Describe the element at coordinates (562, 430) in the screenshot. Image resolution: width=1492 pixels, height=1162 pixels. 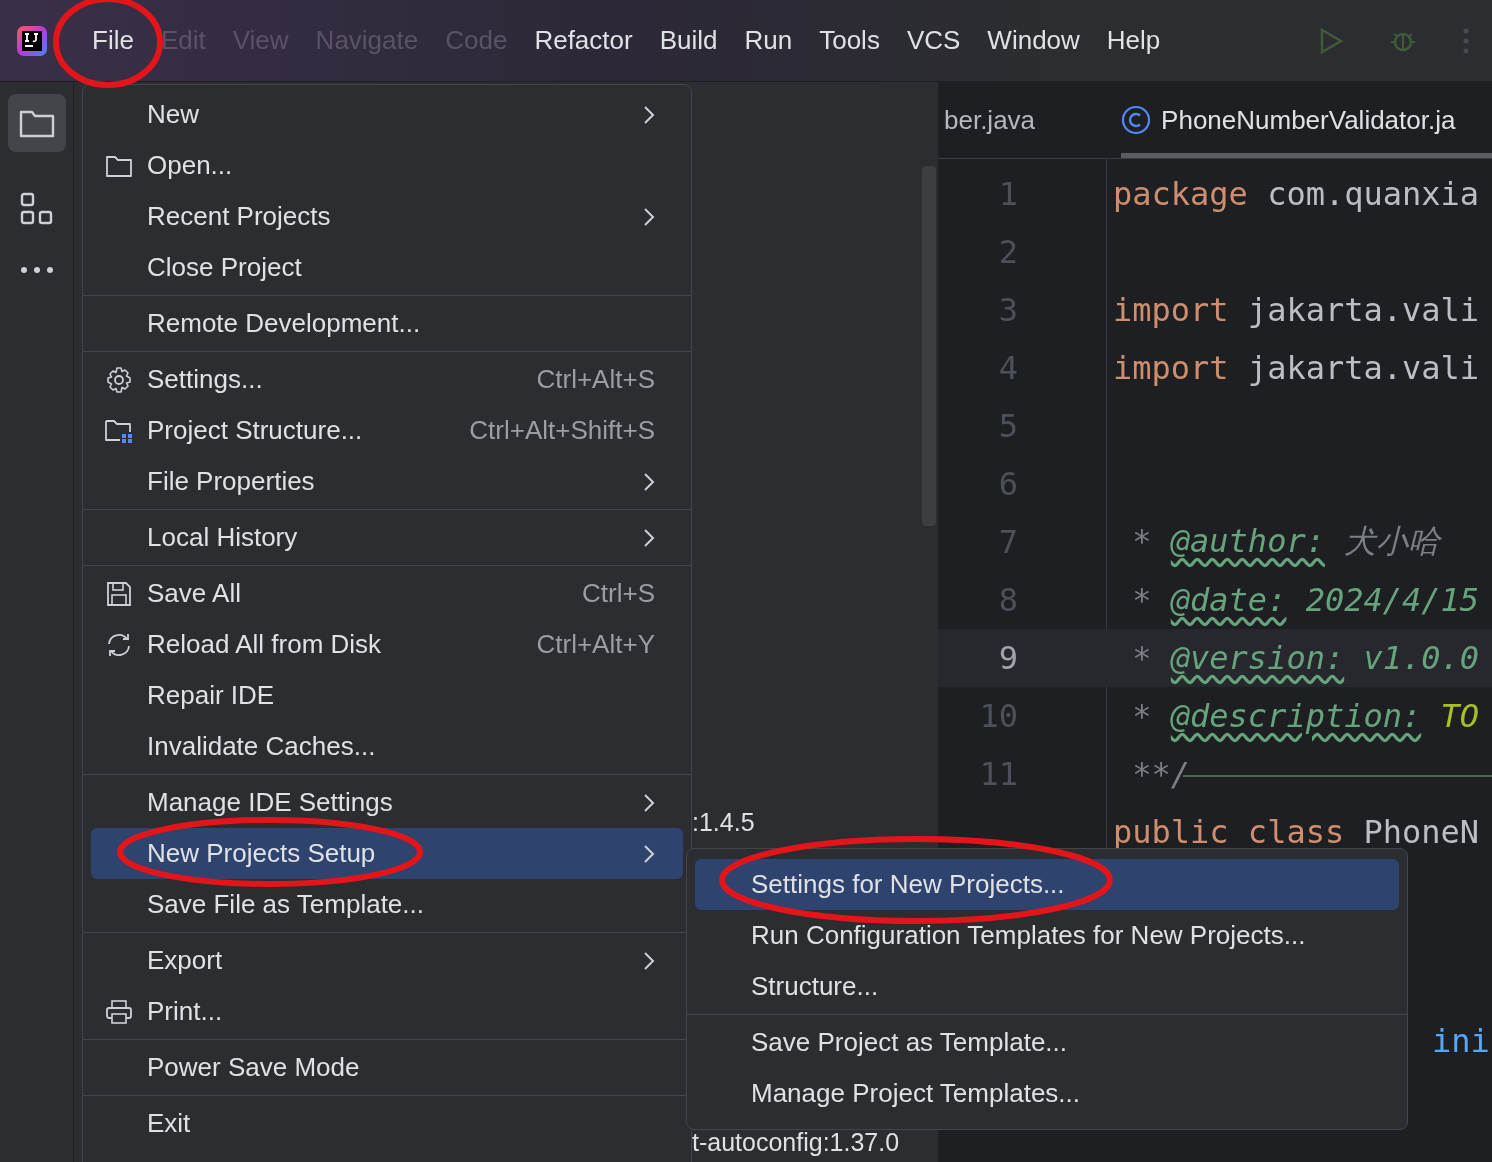
I see `shortcut-text: Ctrl+Alt+Shift+S` at that location.